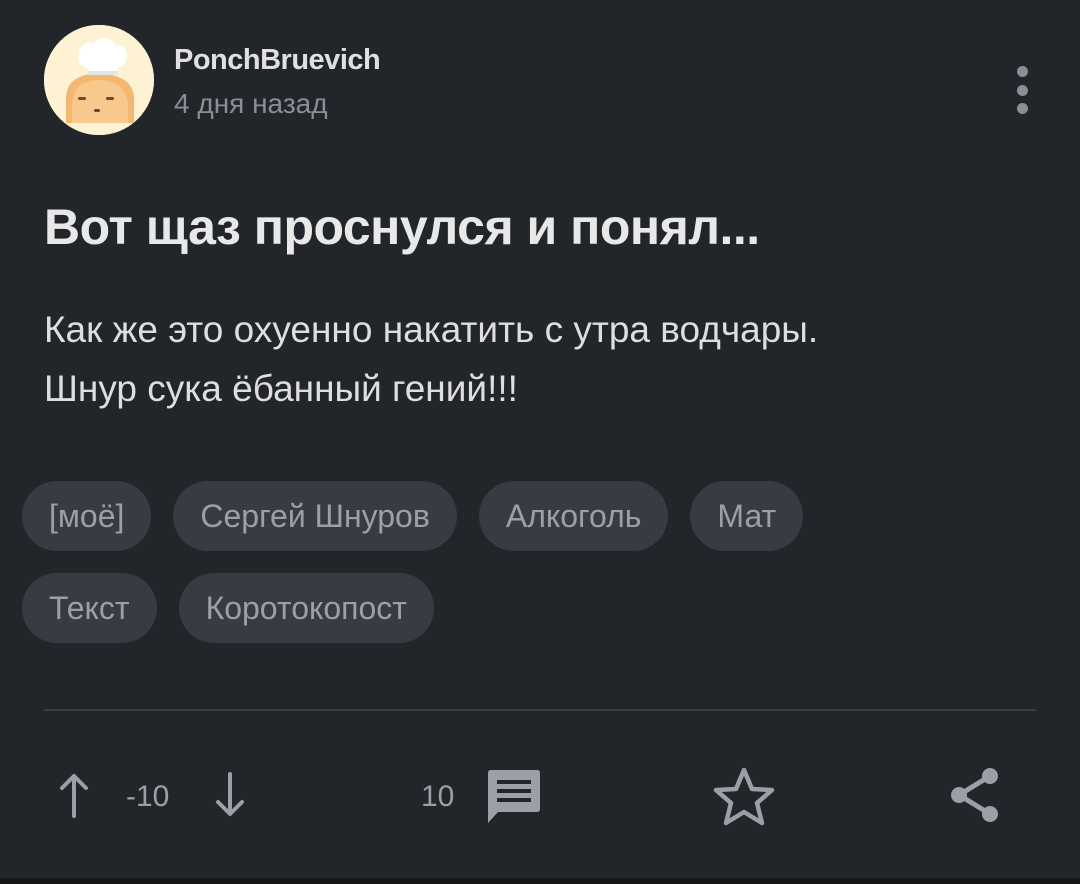 This screenshot has width=1080, height=884. What do you see at coordinates (540, 710) in the screenshot?
I see `divider` at bounding box center [540, 710].